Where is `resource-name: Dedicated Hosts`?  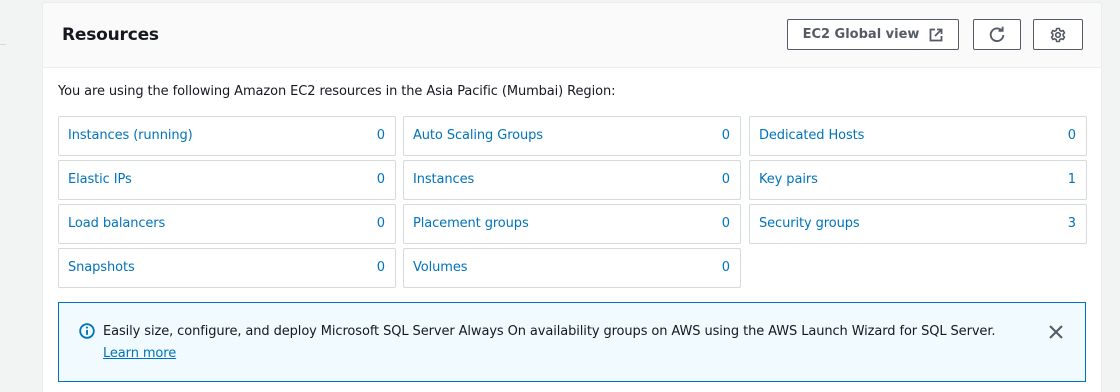
resource-name: Dedicated Hosts is located at coordinates (811, 135).